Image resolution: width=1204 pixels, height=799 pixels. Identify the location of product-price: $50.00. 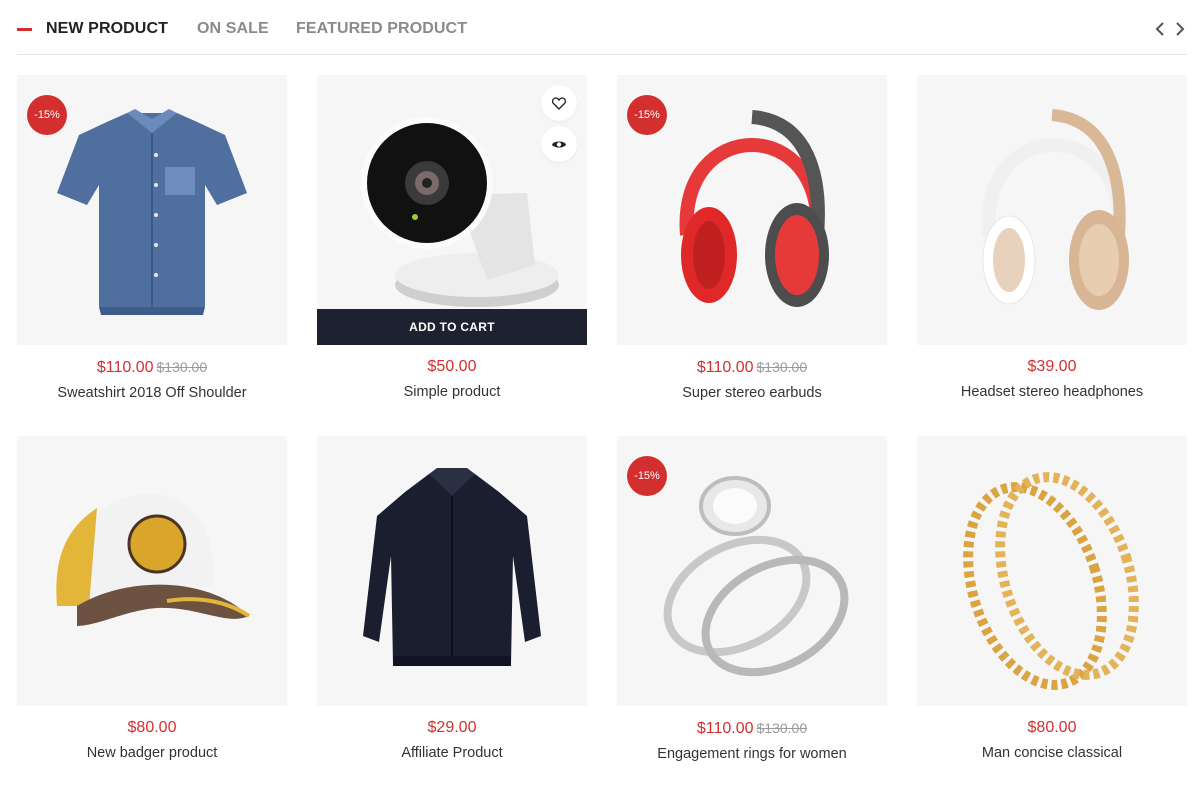
(452, 366).